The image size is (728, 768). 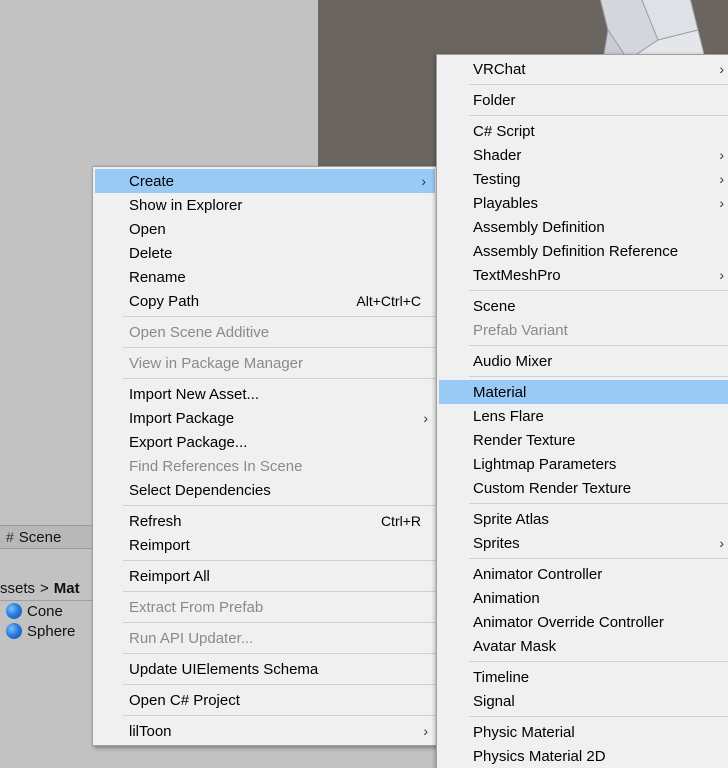 What do you see at coordinates (224, 669) in the screenshot?
I see `menu-item-label: Update UIElements Schema` at bounding box center [224, 669].